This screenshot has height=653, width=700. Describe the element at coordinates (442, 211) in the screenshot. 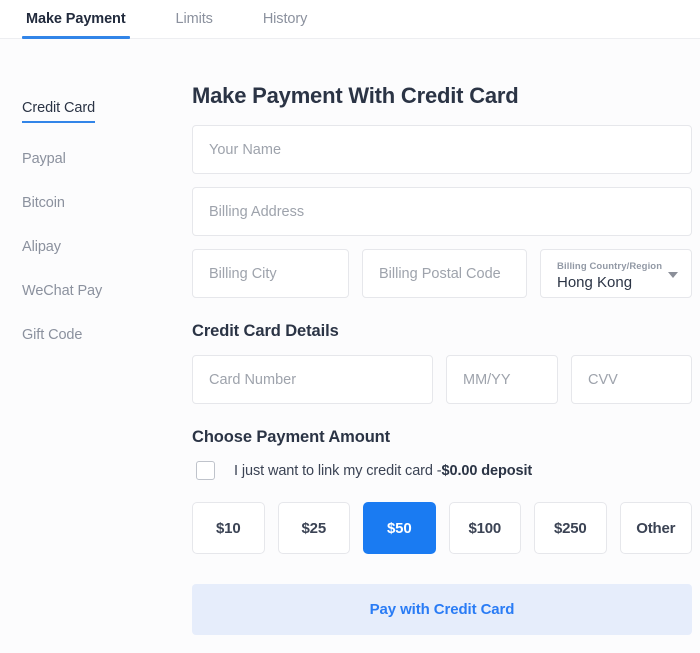

I see `billing-address-input: Billing Address` at that location.